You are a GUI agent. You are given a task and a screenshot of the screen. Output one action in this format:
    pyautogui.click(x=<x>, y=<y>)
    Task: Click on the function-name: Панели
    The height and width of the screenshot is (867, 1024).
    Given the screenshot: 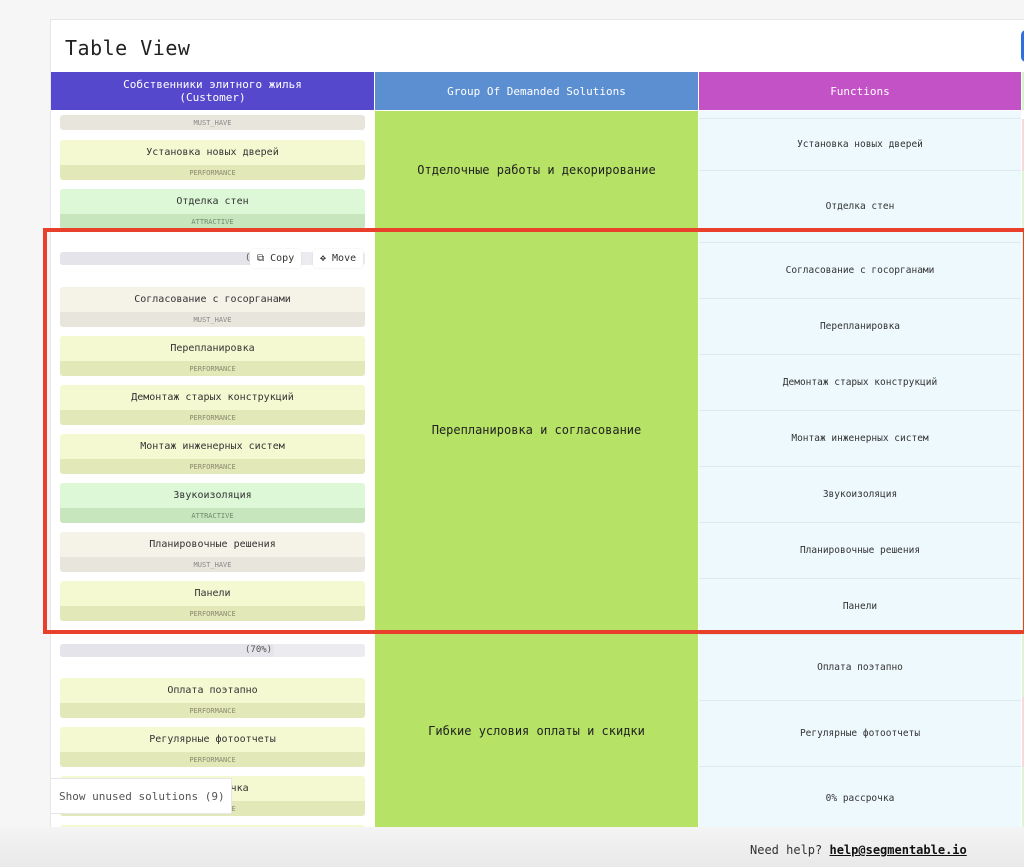 What is the action you would take?
    pyautogui.click(x=860, y=606)
    